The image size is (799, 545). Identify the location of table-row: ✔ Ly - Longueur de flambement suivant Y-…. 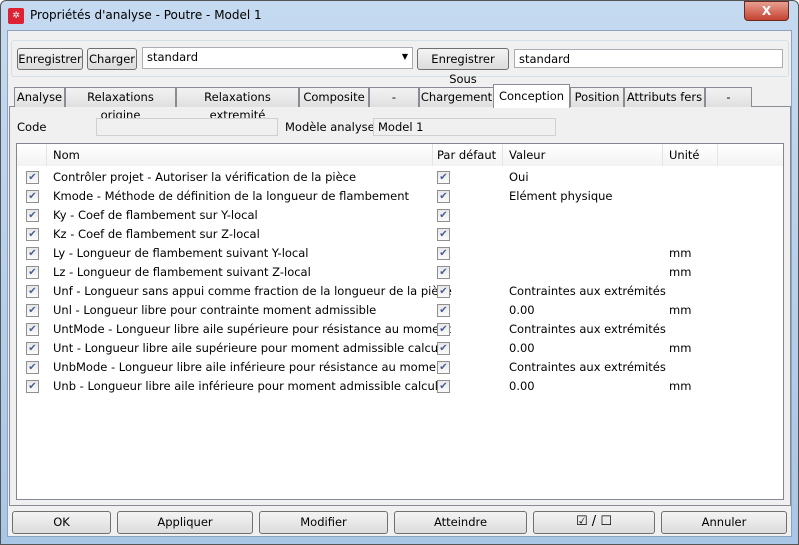
(400, 253).